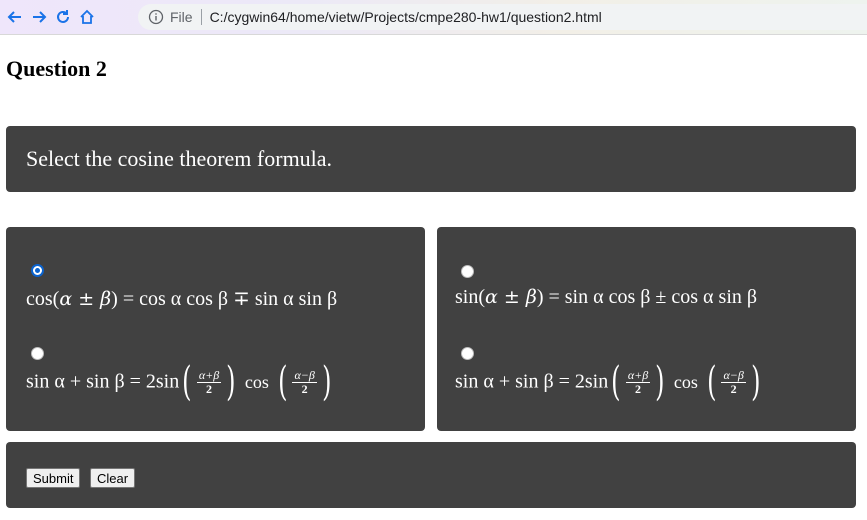  Describe the element at coordinates (304, 388) in the screenshot. I see `option-3-frac-2-den: 2` at that location.